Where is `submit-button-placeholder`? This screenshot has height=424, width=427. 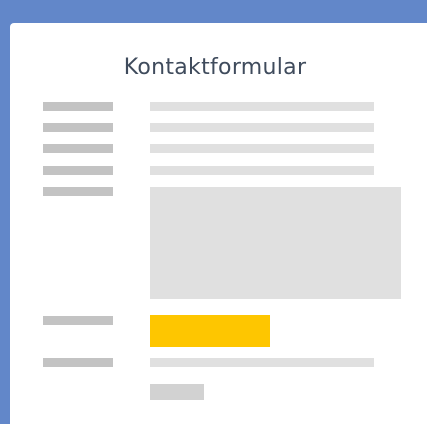
submit-button-placeholder is located at coordinates (210, 331).